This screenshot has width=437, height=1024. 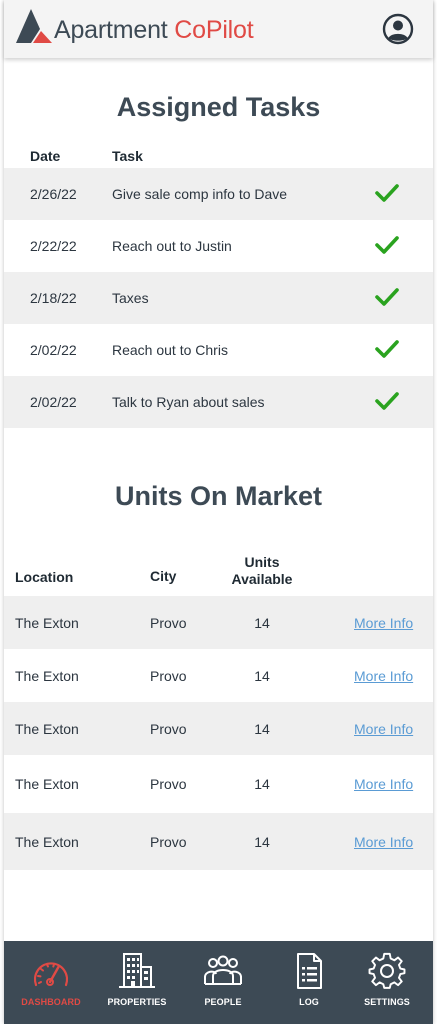 I want to click on task-text: Talk to Ryan about sales, so click(x=188, y=402).